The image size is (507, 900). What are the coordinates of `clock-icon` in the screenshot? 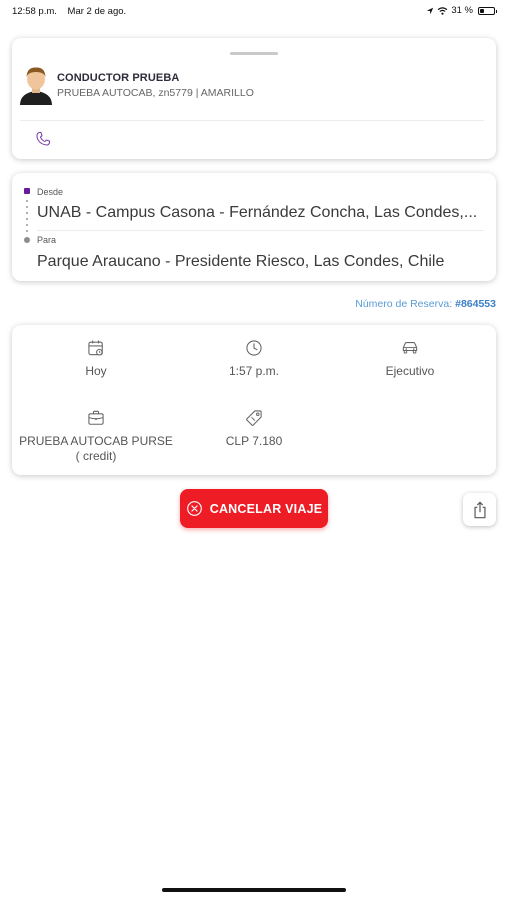 It's located at (254, 348).